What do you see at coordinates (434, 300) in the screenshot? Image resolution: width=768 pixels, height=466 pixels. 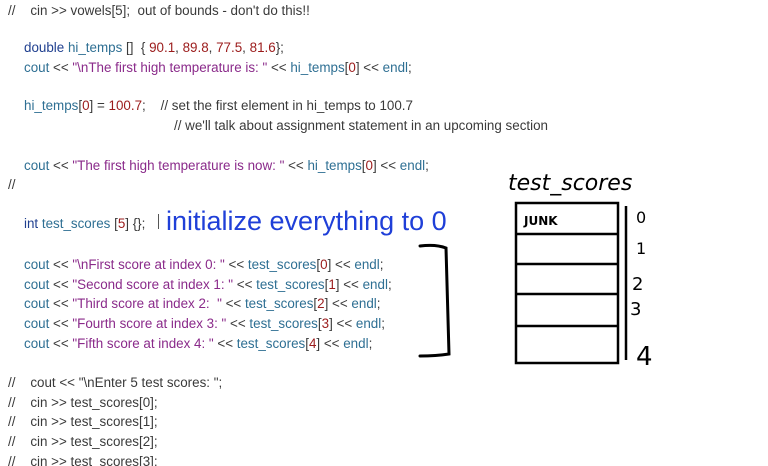 I see `bracket-mark` at bounding box center [434, 300].